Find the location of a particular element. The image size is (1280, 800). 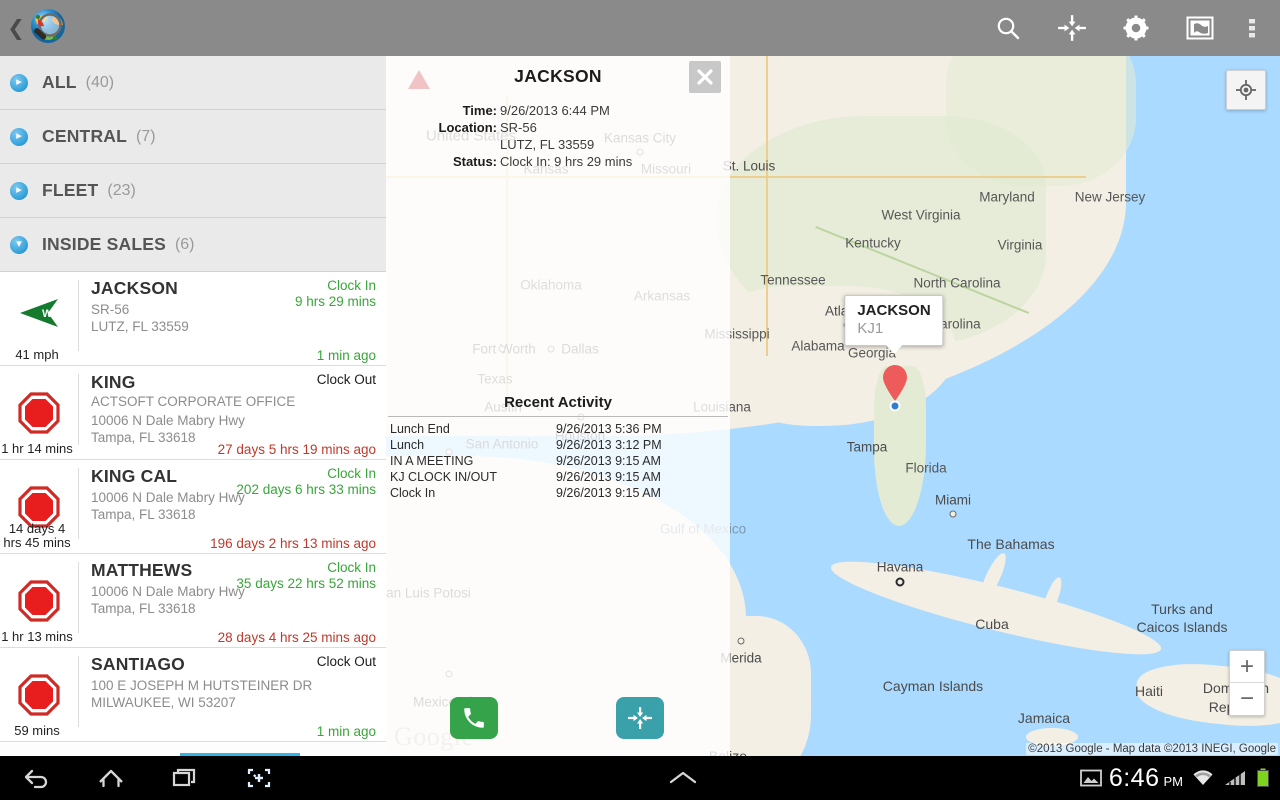

detail-field-value: 9/26/2013 6:44 PM is located at coordinates (555, 110).